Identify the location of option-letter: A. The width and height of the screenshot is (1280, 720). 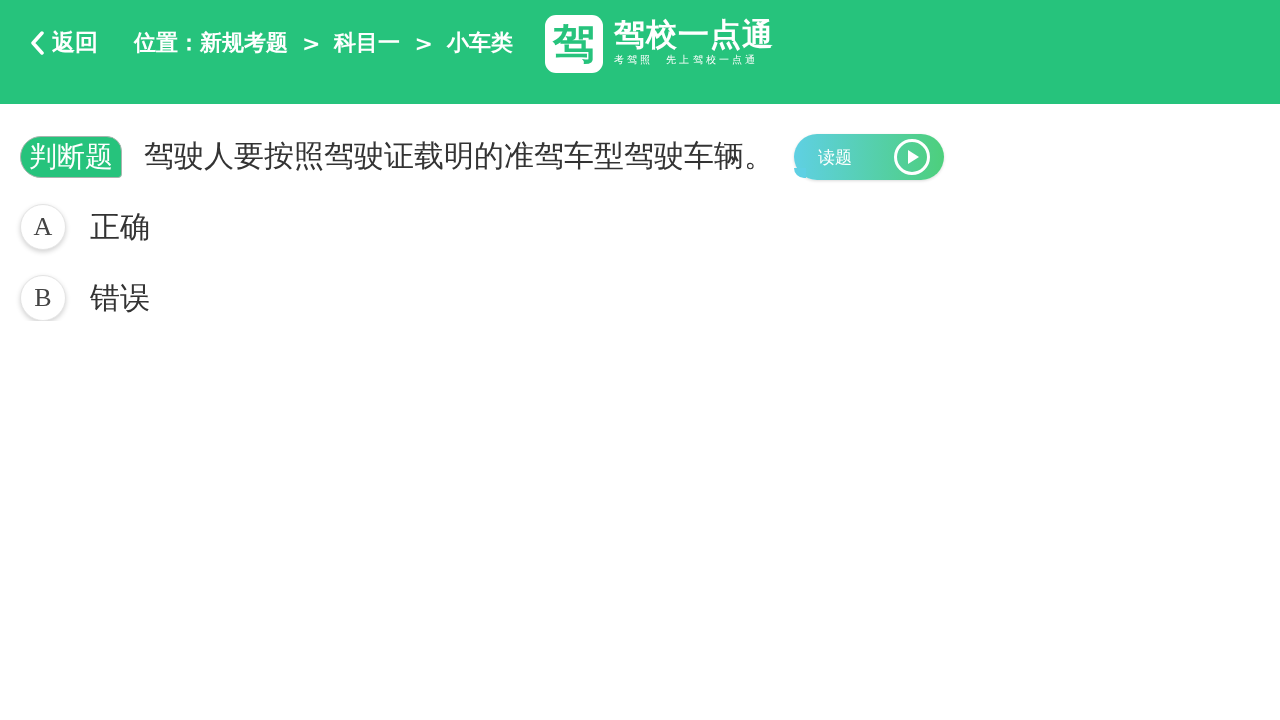
(43, 227).